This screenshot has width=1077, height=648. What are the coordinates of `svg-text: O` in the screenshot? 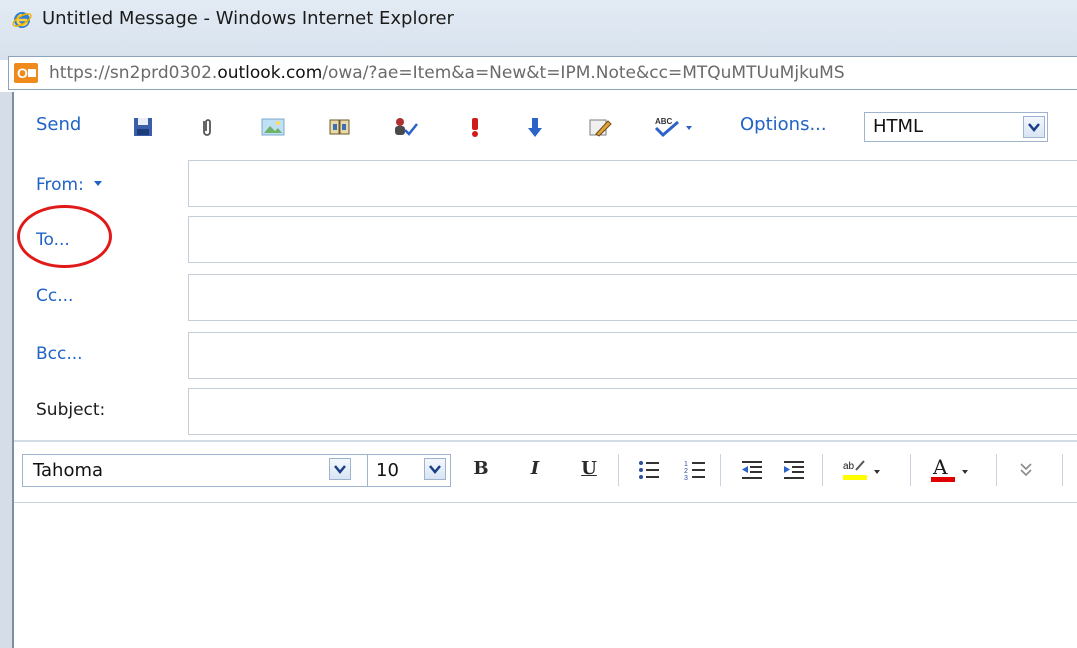 It's located at (22, 73).